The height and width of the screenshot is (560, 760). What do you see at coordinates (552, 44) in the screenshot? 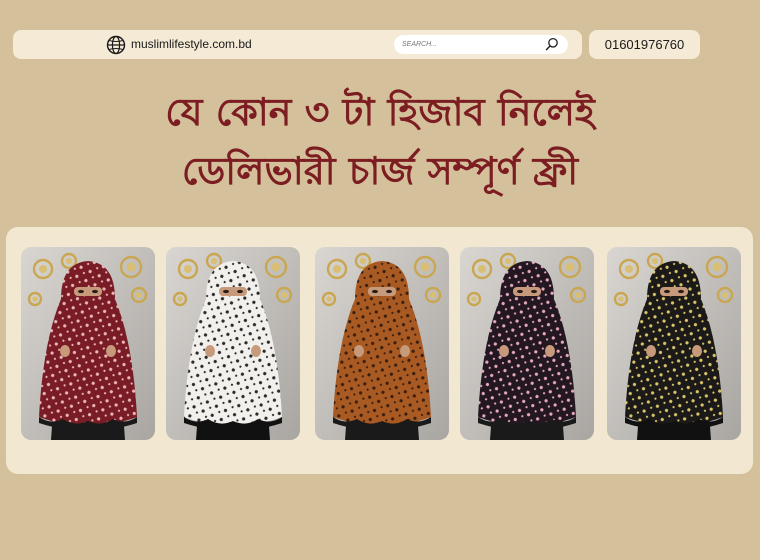
I see `search-icon` at bounding box center [552, 44].